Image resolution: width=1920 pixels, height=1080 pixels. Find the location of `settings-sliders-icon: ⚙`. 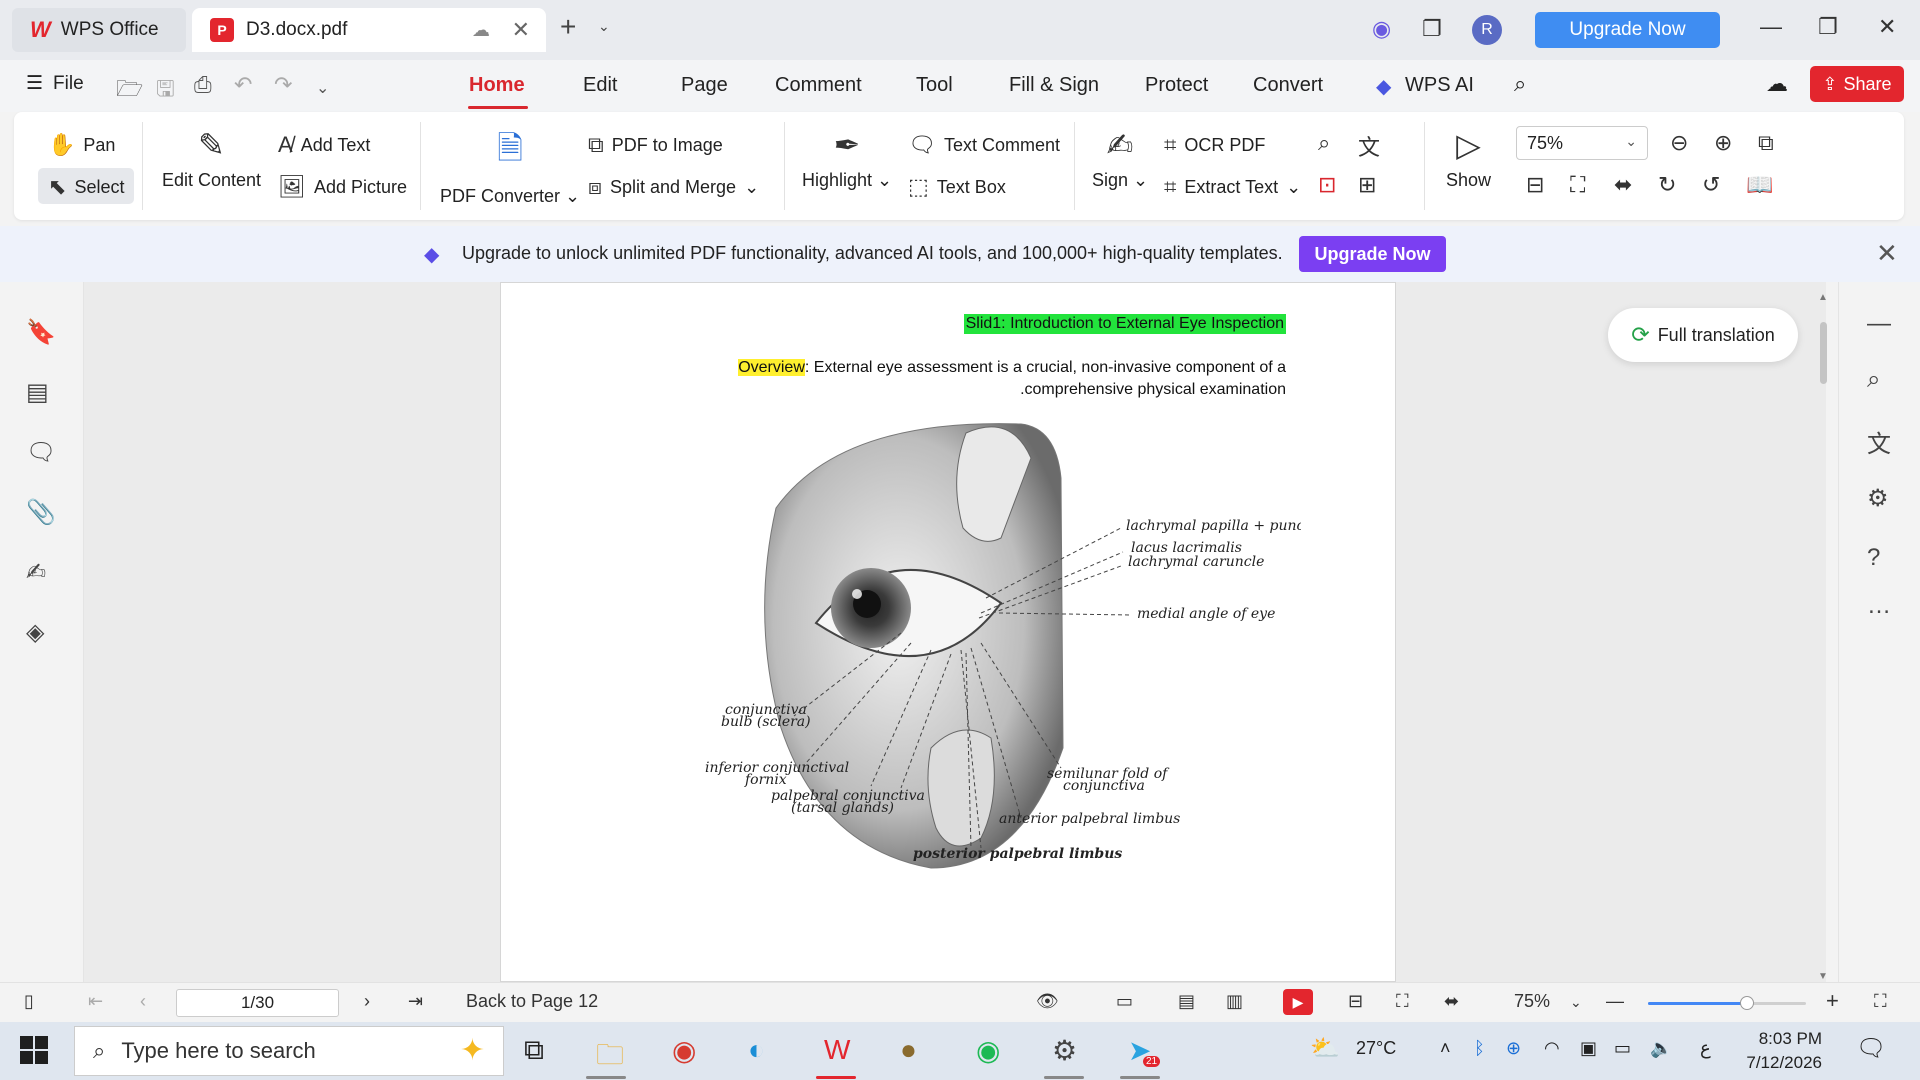

settings-sliders-icon: ⚙ is located at coordinates (1878, 498).